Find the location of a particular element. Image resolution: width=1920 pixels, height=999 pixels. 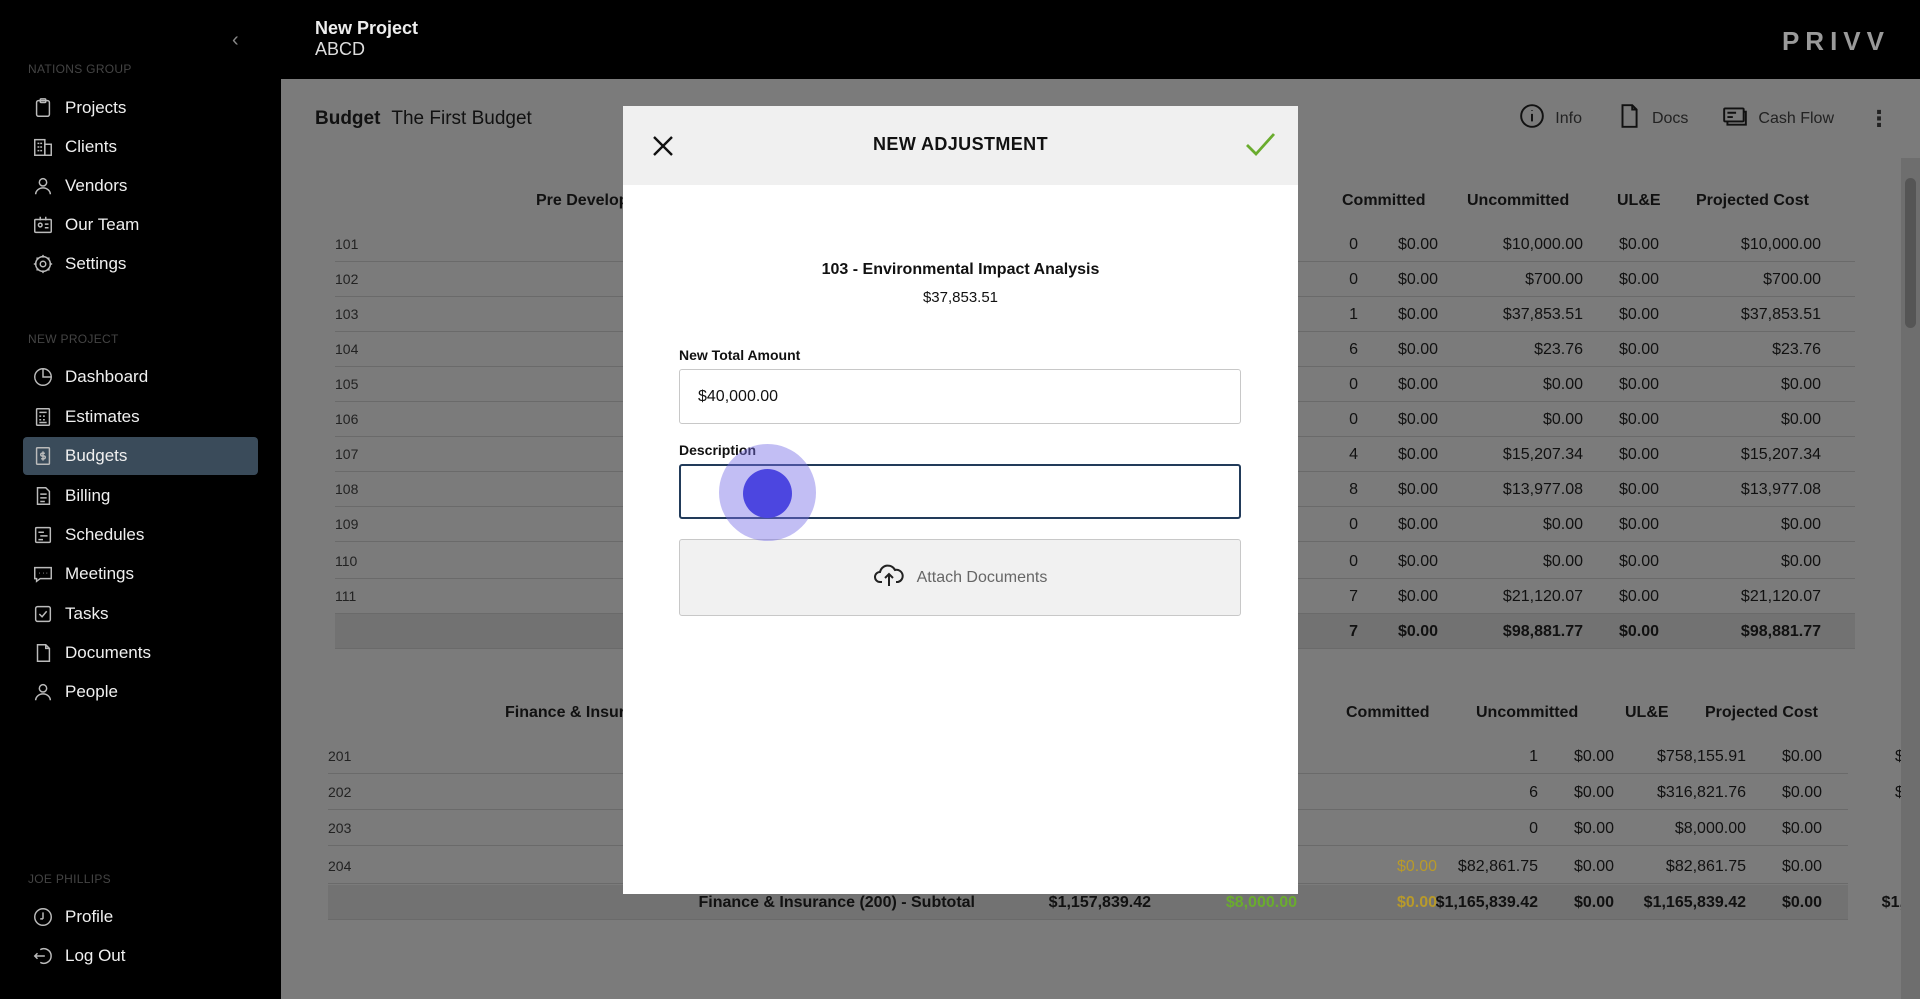

project-title: New Project is located at coordinates (367, 28).